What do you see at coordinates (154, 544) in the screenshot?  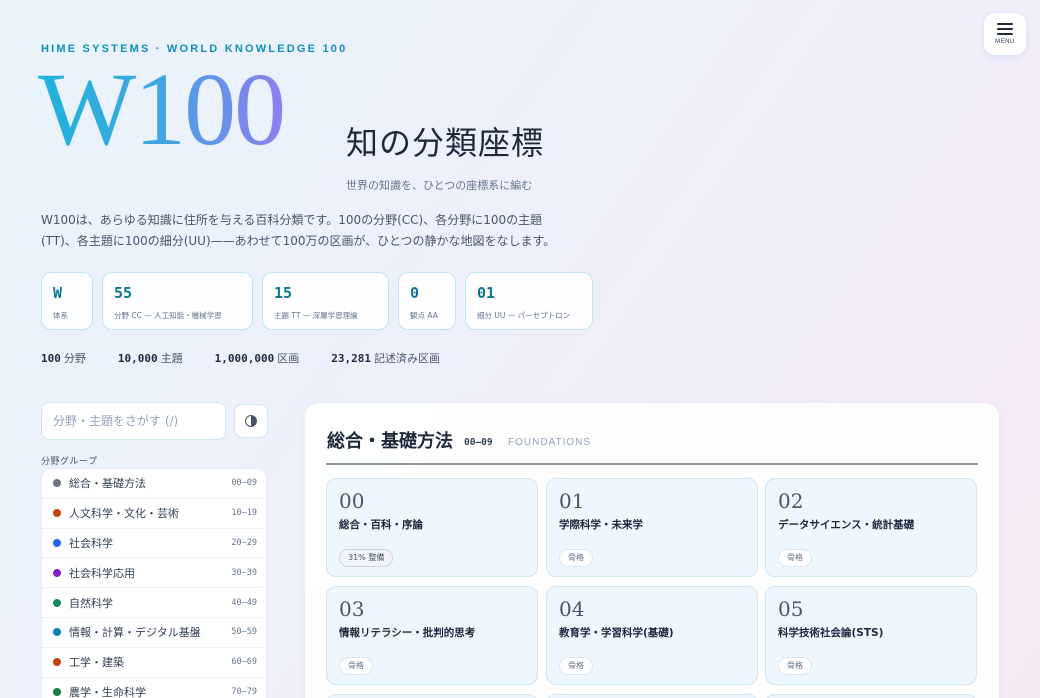 I see `group-item-social-science: 社会科学 20–29` at bounding box center [154, 544].